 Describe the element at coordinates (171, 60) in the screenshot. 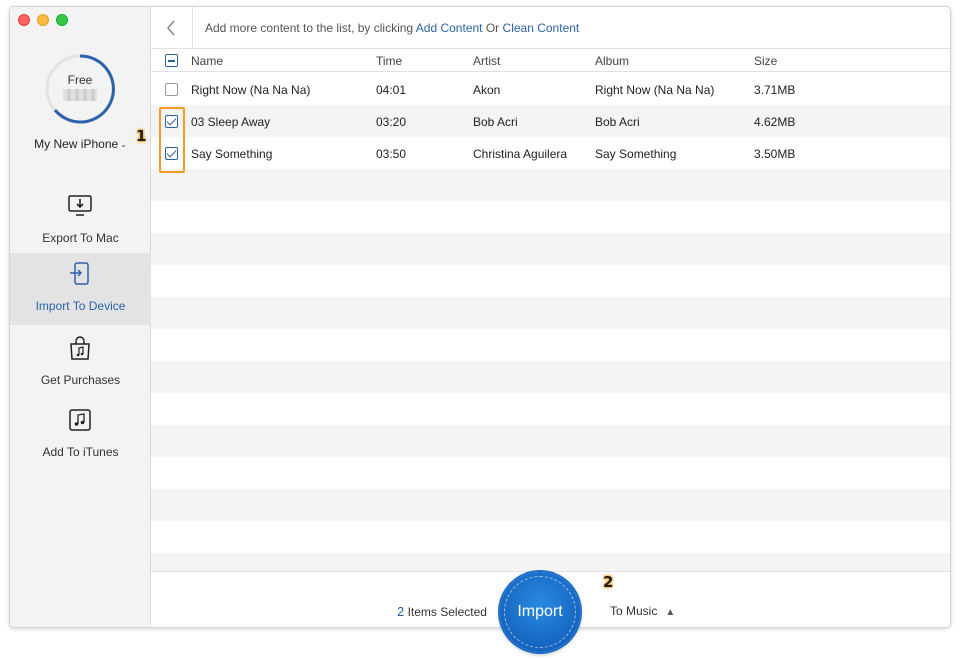

I see `select-all-checkbox` at that location.